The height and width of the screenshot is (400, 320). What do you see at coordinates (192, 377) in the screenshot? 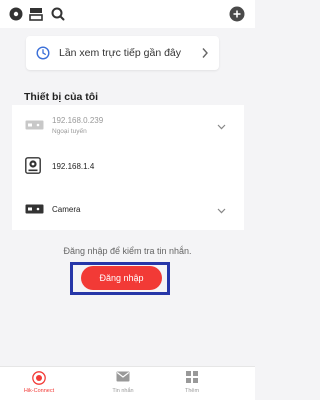
I see `more-icon` at bounding box center [192, 377].